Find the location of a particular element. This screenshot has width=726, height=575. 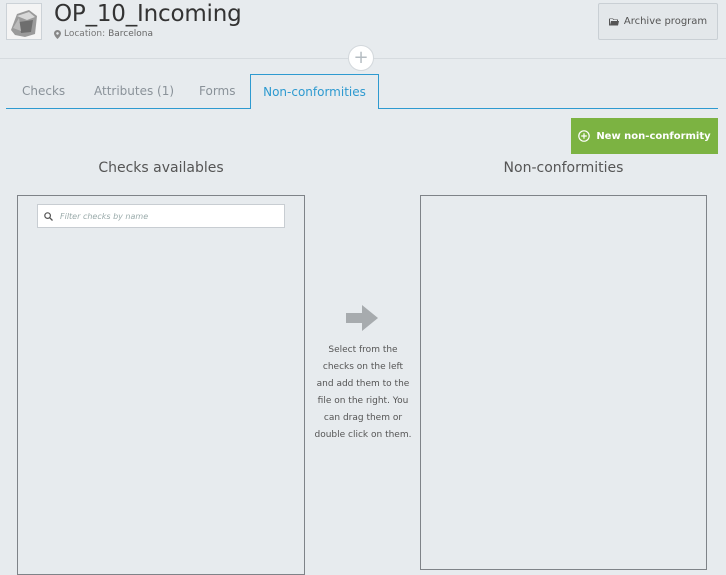

map-pin-icon is located at coordinates (57, 34).